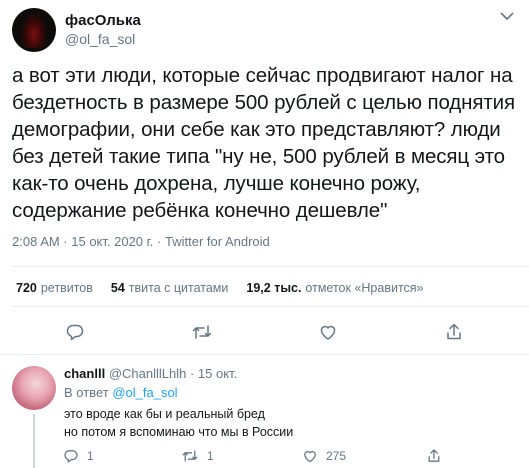 The height and width of the screenshot is (468, 529). Describe the element at coordinates (324, 456) in the screenshot. I see `reply-like-button: 275` at that location.